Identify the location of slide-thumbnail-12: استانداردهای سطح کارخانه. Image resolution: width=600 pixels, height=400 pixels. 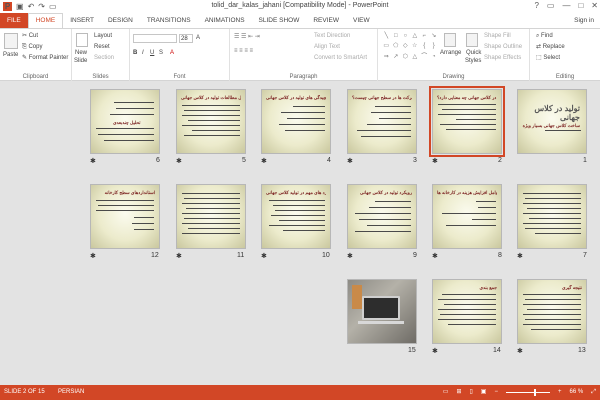
(125, 216).